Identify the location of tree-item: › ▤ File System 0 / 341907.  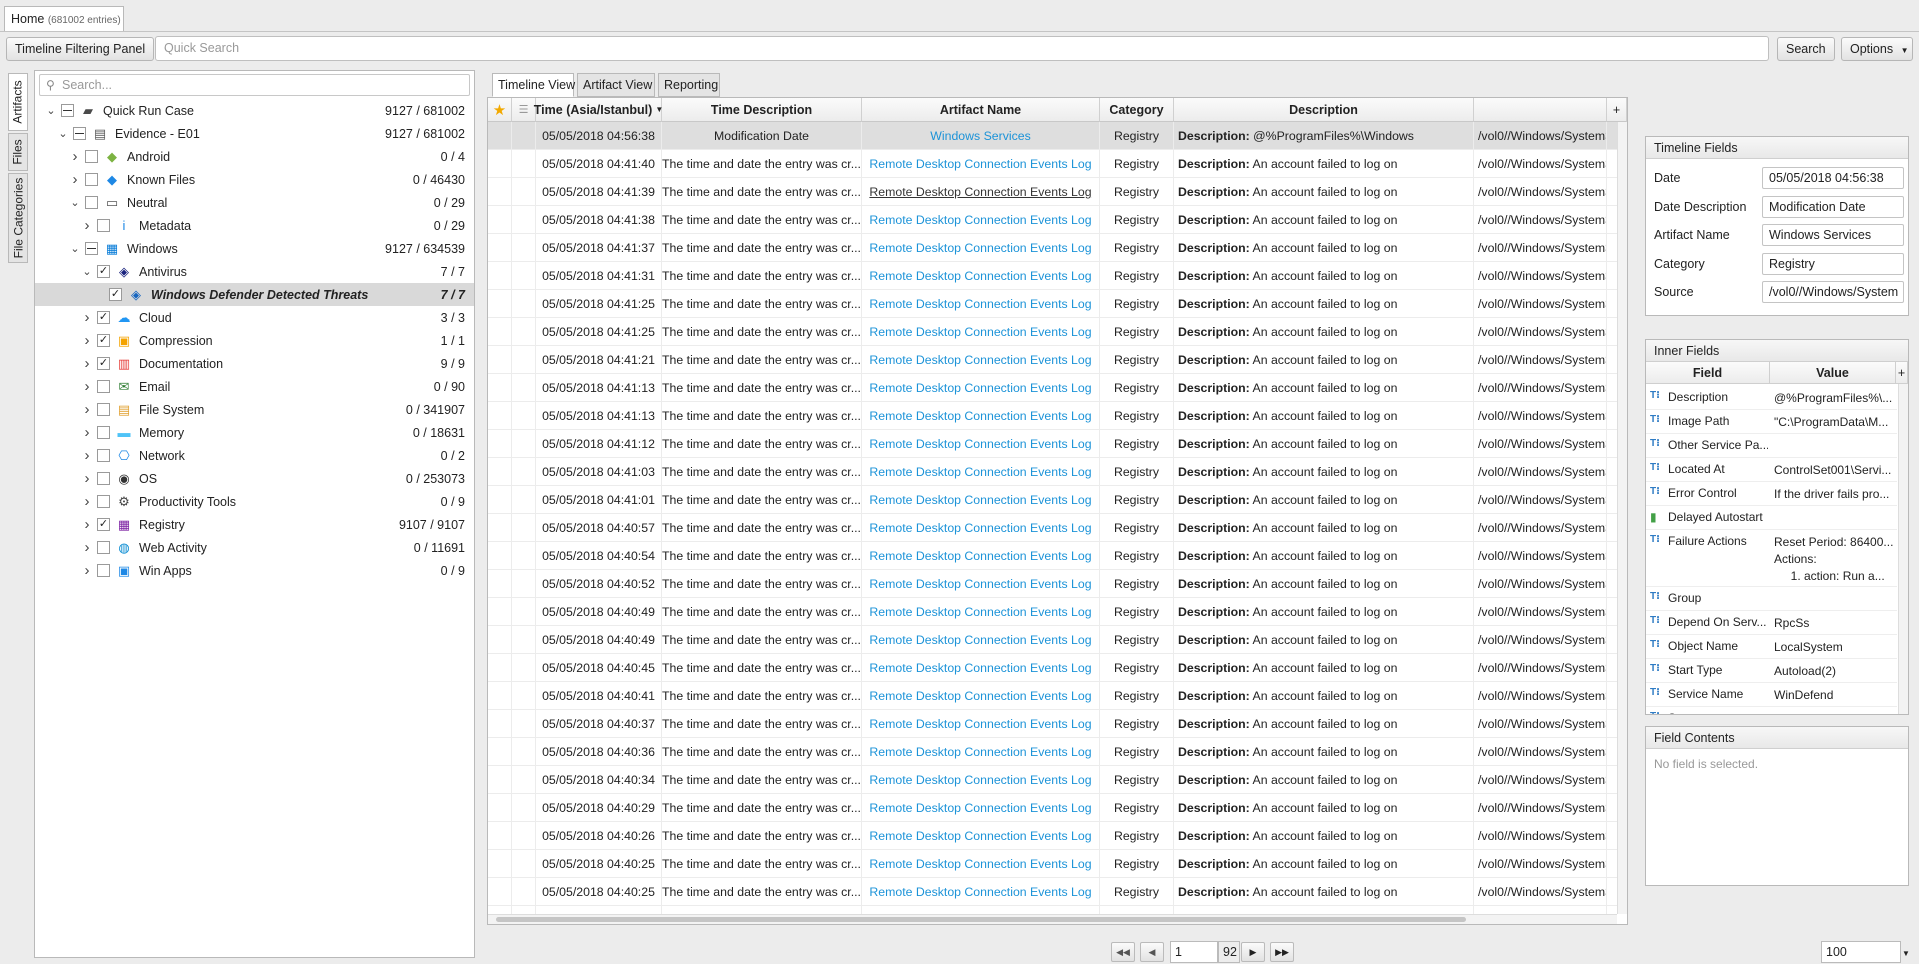
(254, 409).